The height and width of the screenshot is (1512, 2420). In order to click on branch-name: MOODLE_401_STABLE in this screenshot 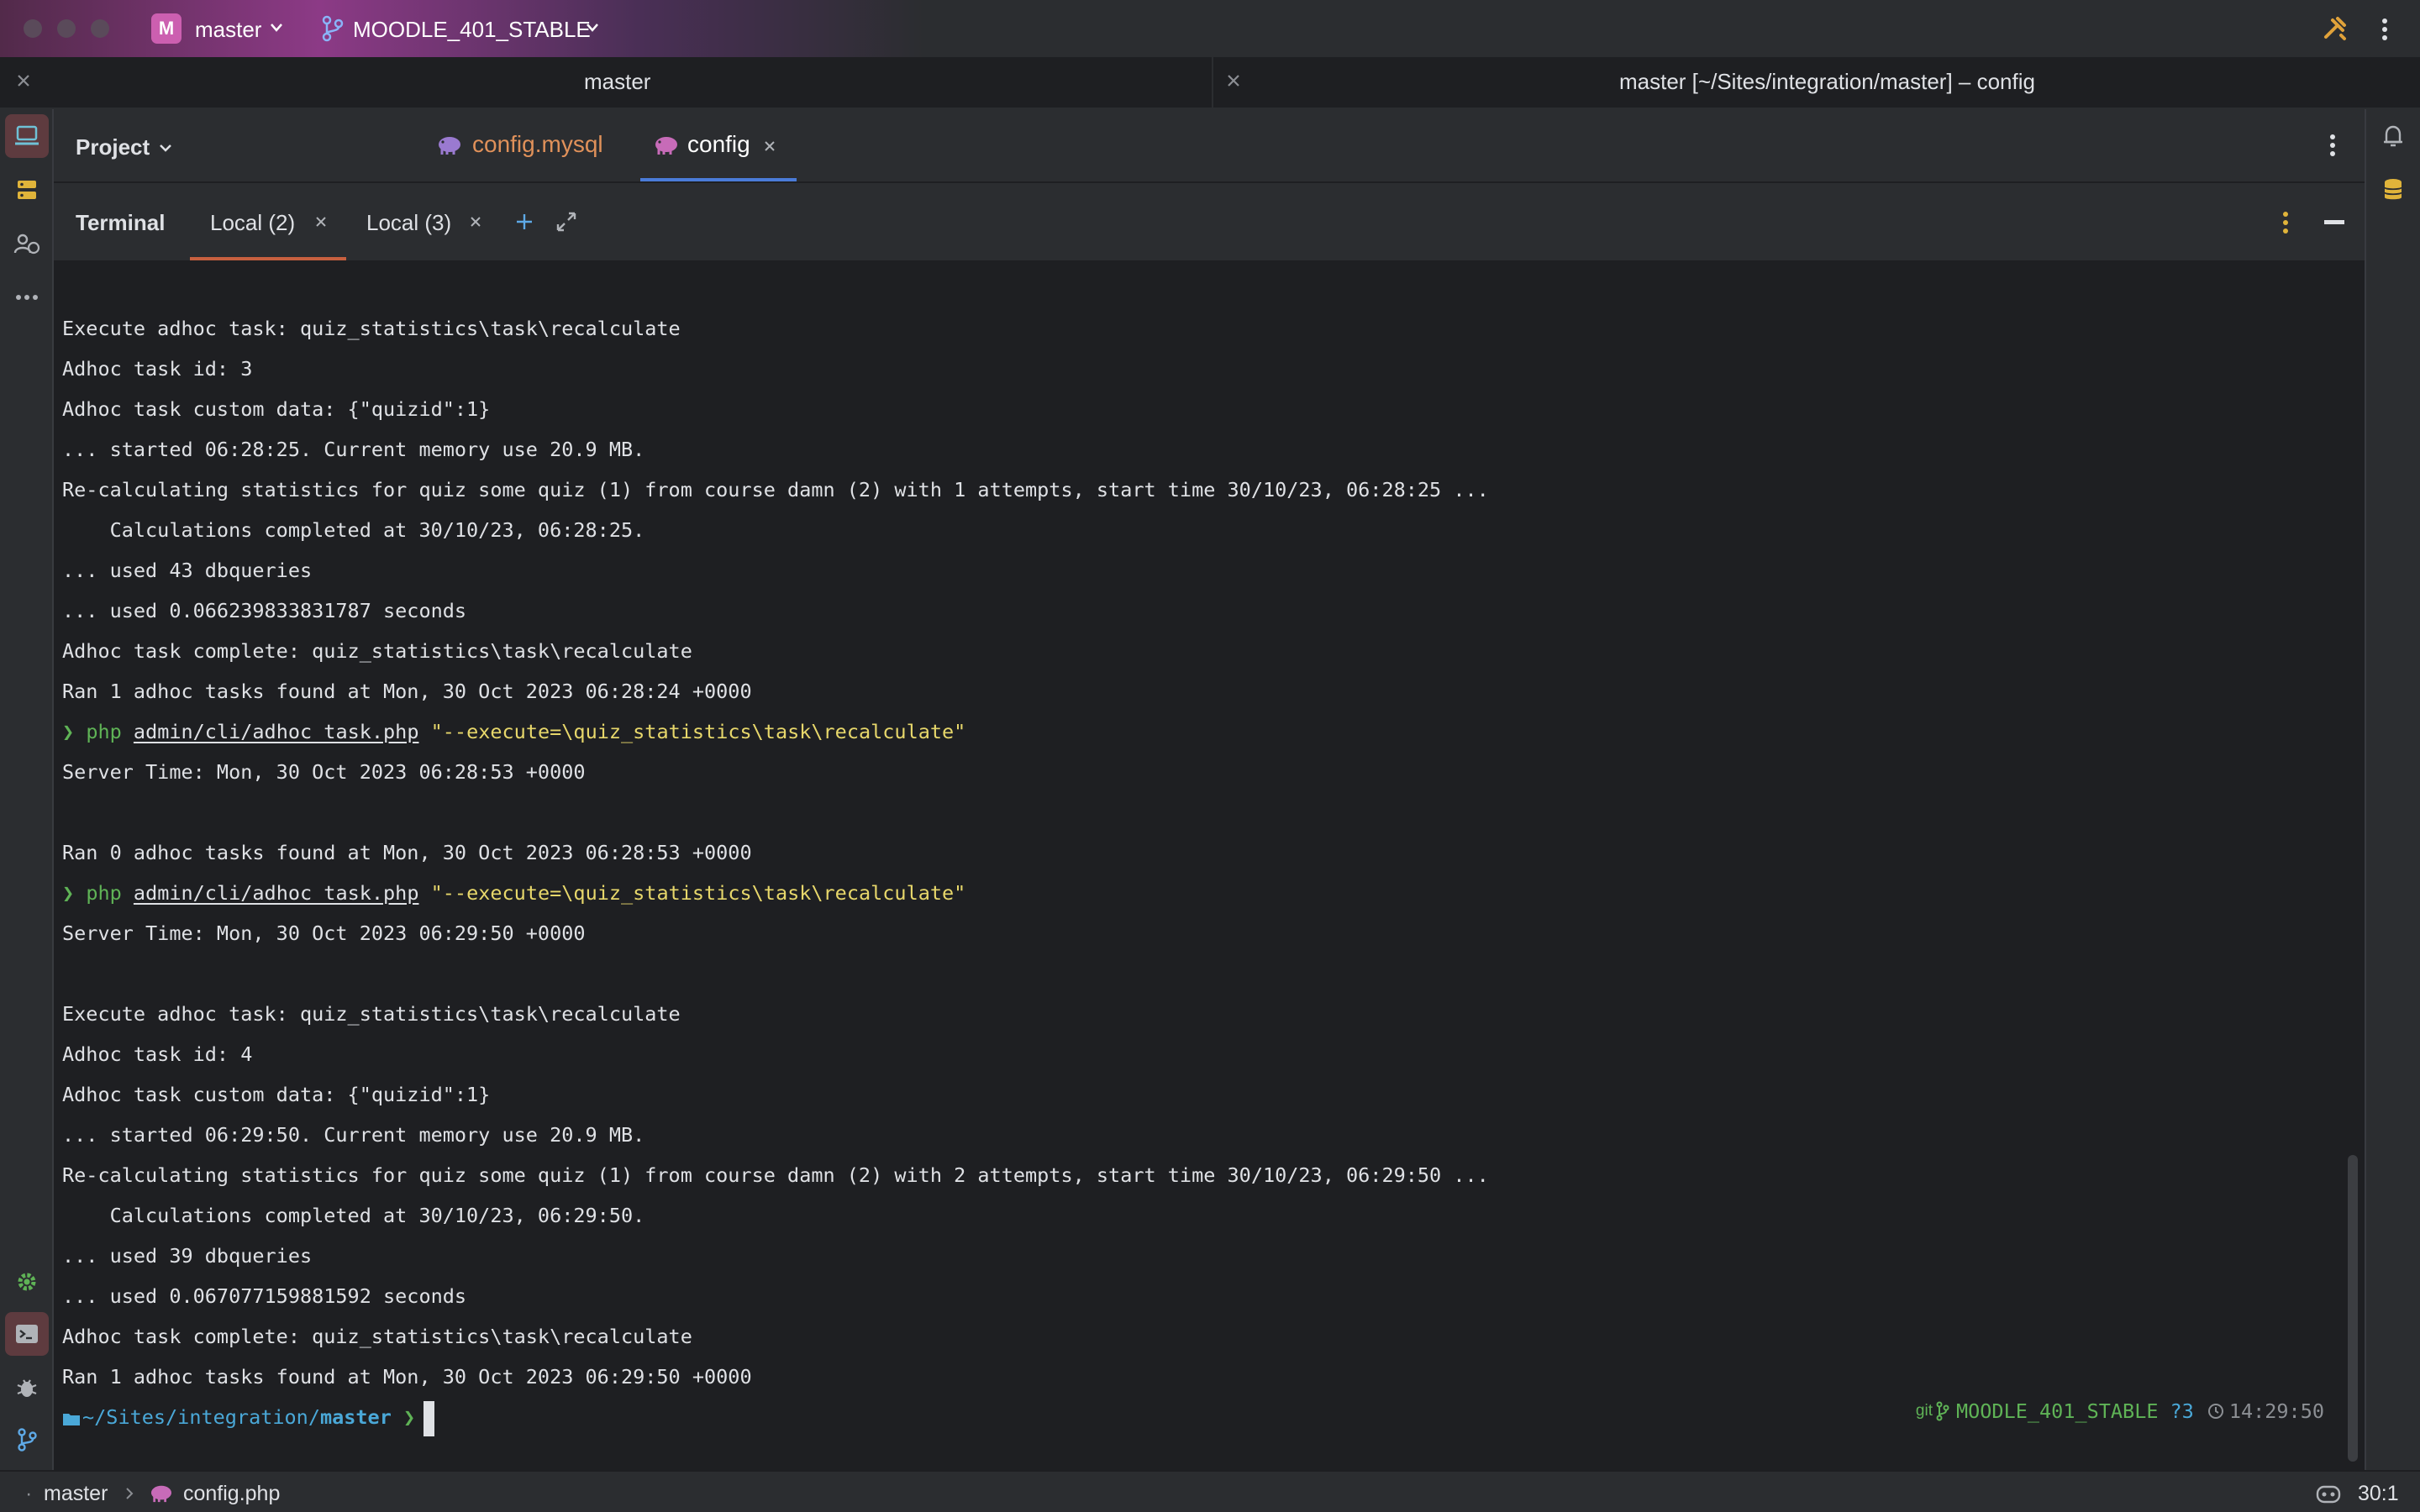, I will do `click(472, 29)`.